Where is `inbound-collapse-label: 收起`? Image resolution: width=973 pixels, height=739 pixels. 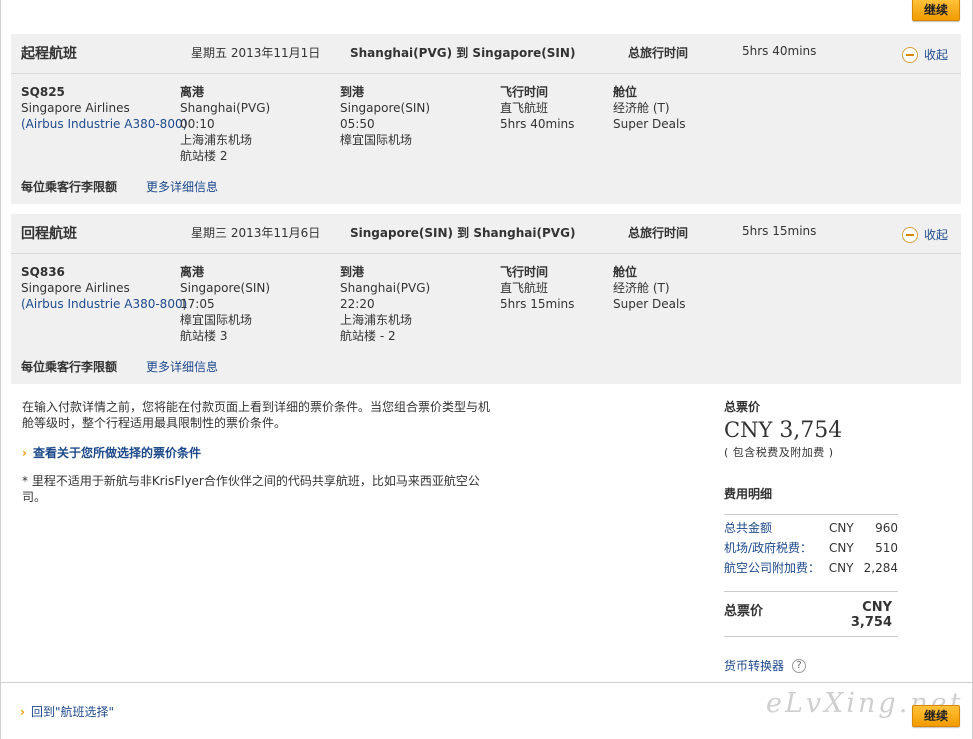
inbound-collapse-label: 收起 is located at coordinates (936, 235).